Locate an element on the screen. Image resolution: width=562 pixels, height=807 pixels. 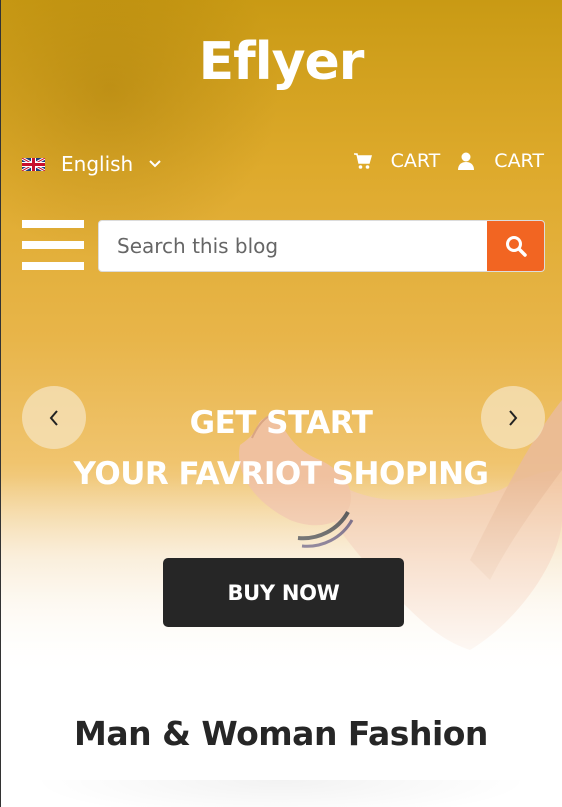
hero-headline-line2: YOUR FAVRIOT SHOPING is located at coordinates (281, 474).